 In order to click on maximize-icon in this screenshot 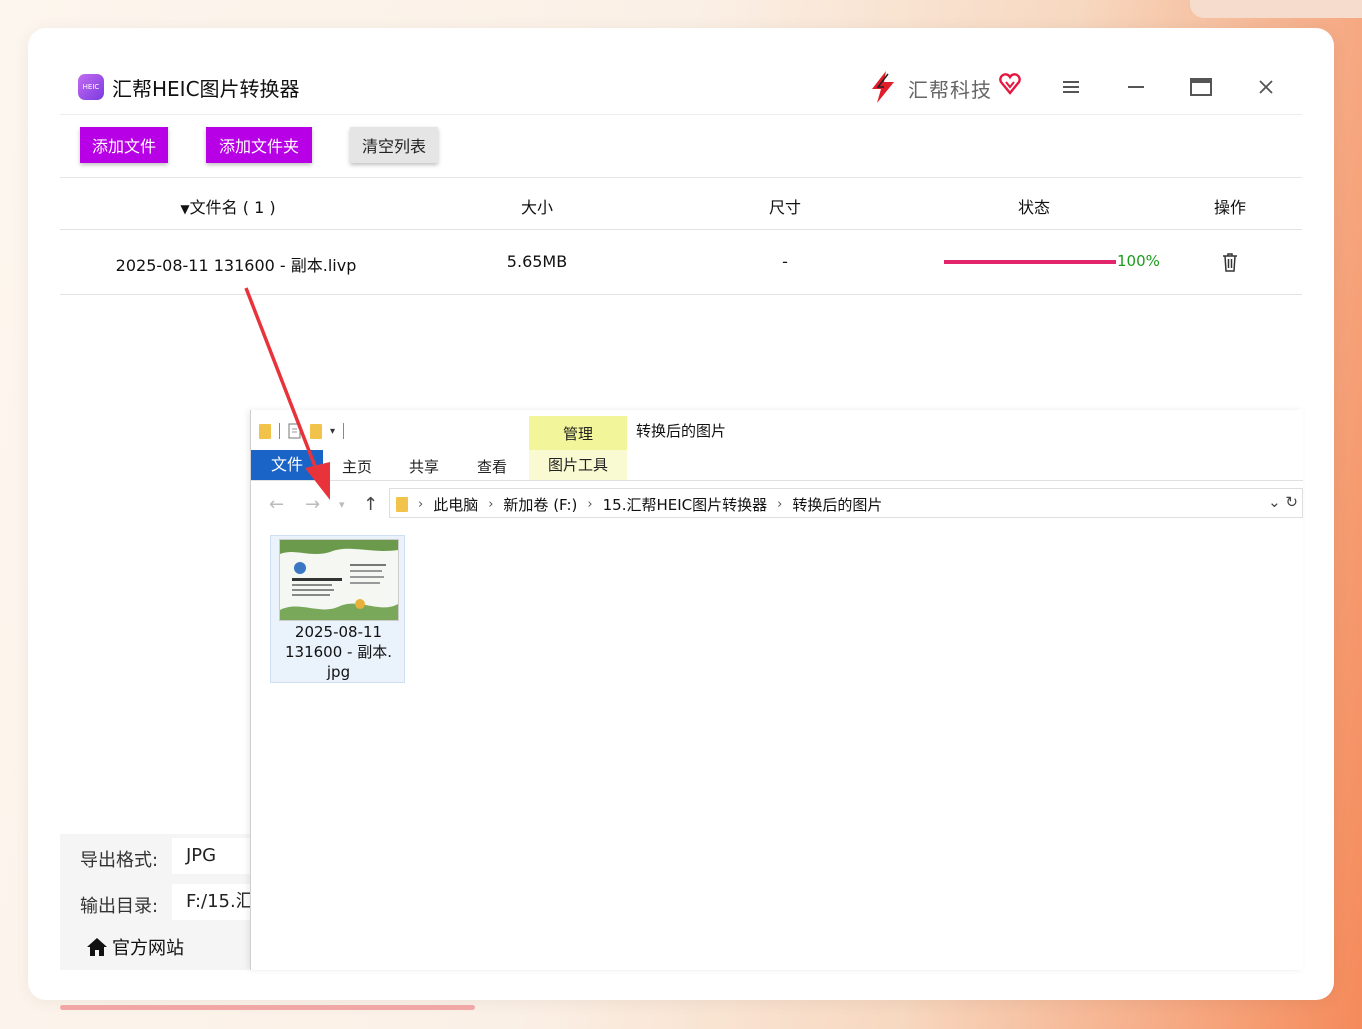, I will do `click(1201, 87)`.